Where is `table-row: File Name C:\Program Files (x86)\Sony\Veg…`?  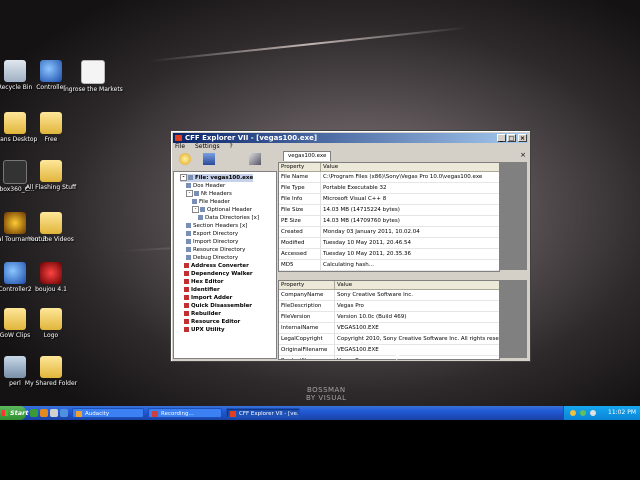 table-row: File Name C:\Program Files (x86)\Sony\Veg… is located at coordinates (389, 177).